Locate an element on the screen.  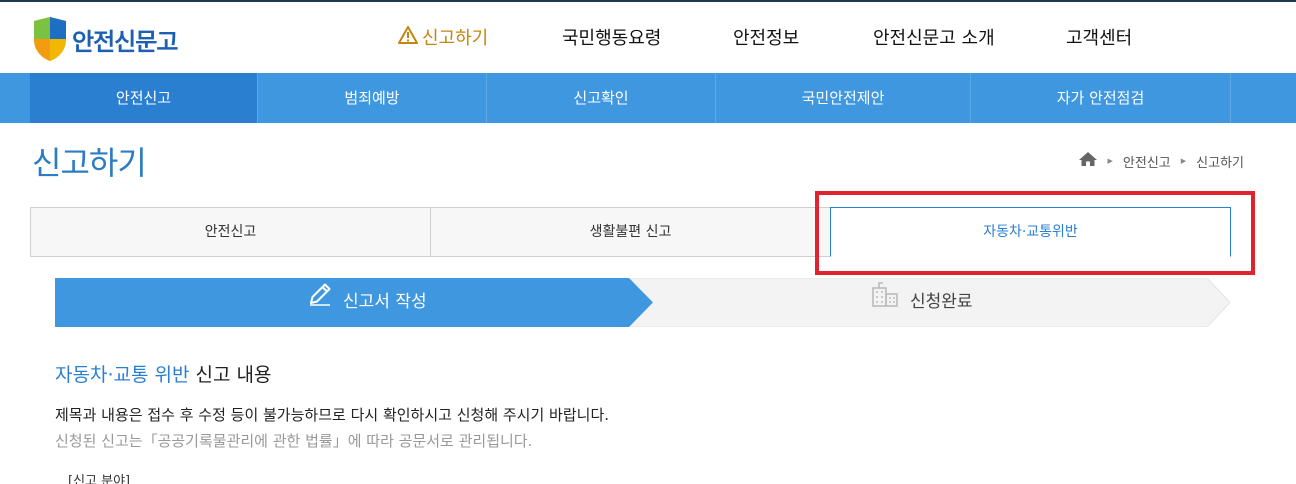
page-title: 신고하기 is located at coordinates (89, 163).